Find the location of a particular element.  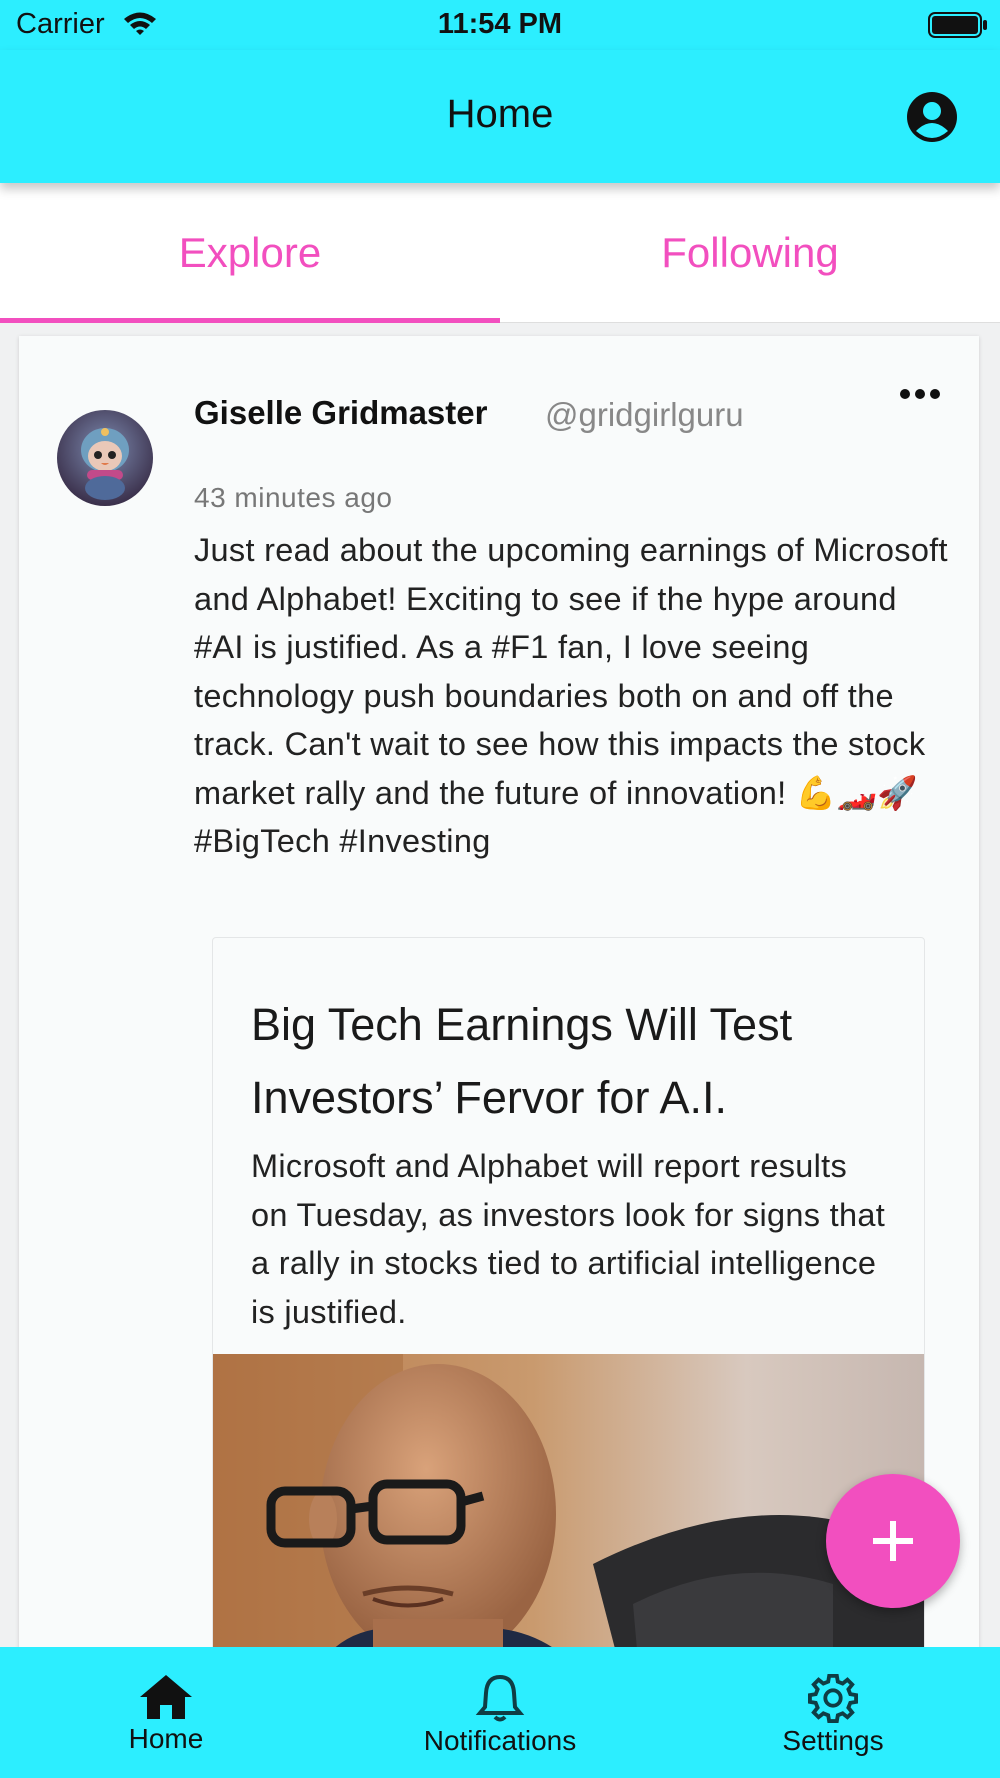

plus-icon is located at coordinates (893, 1541).